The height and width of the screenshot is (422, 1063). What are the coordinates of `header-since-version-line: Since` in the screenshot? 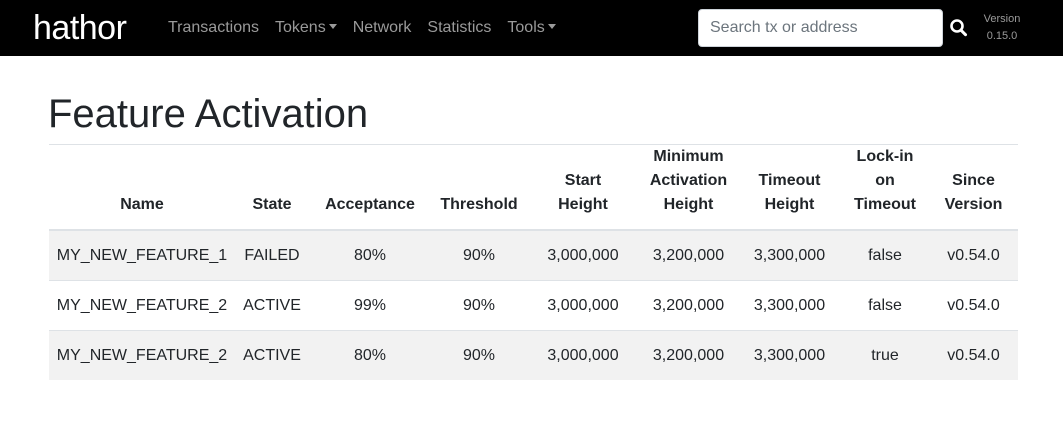 It's located at (973, 180).